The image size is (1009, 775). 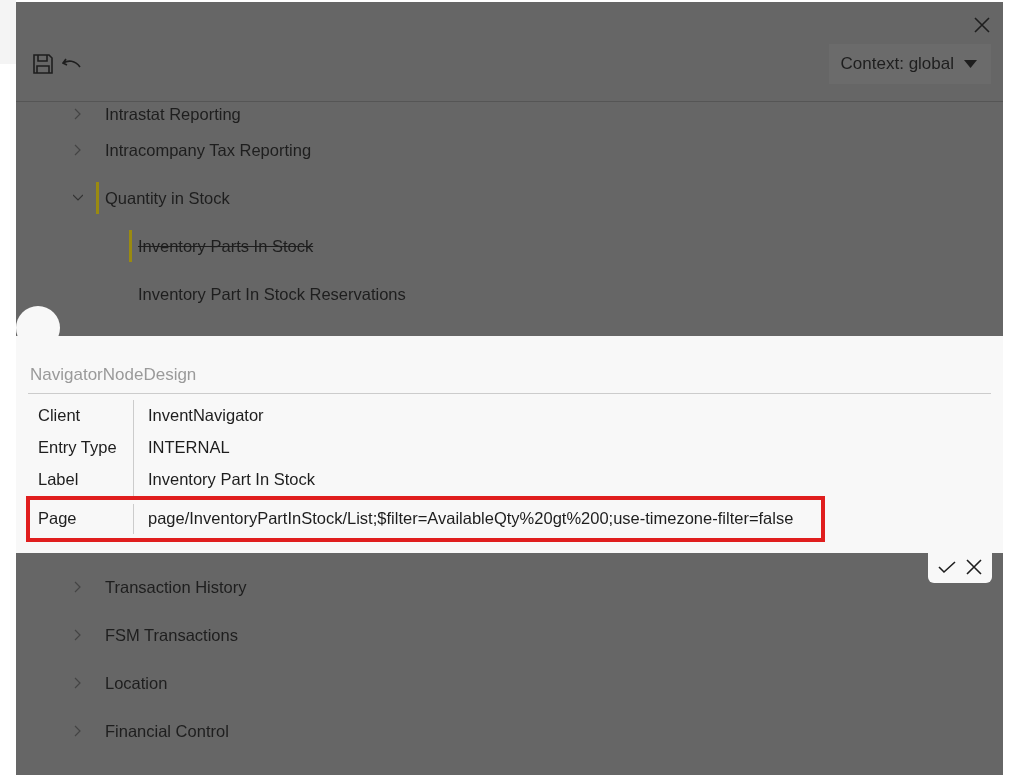 I want to click on tree-item: Transaction History, so click(x=171, y=587).